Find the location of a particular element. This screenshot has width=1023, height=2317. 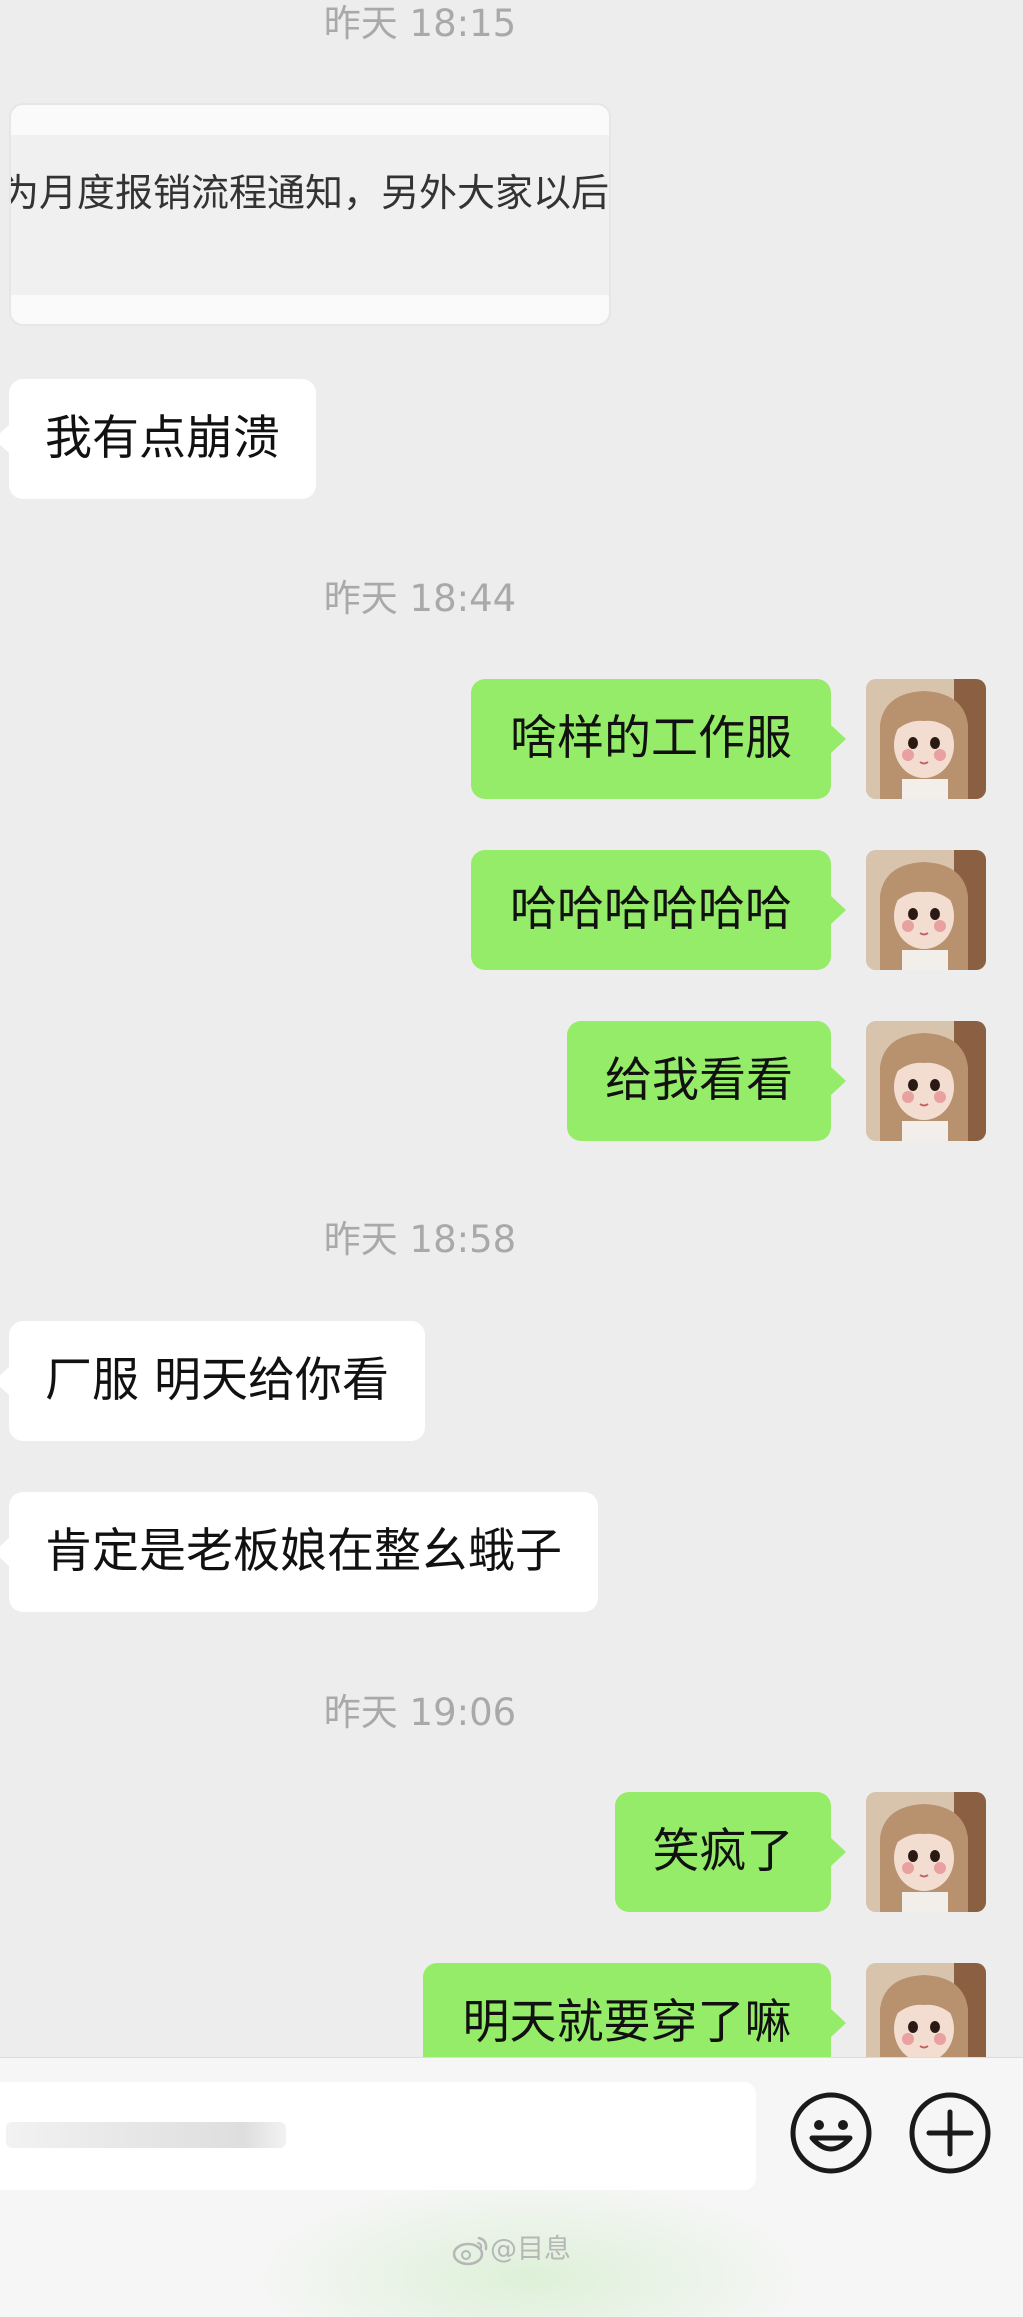

watermark: @目息 is located at coordinates (511, 2250).